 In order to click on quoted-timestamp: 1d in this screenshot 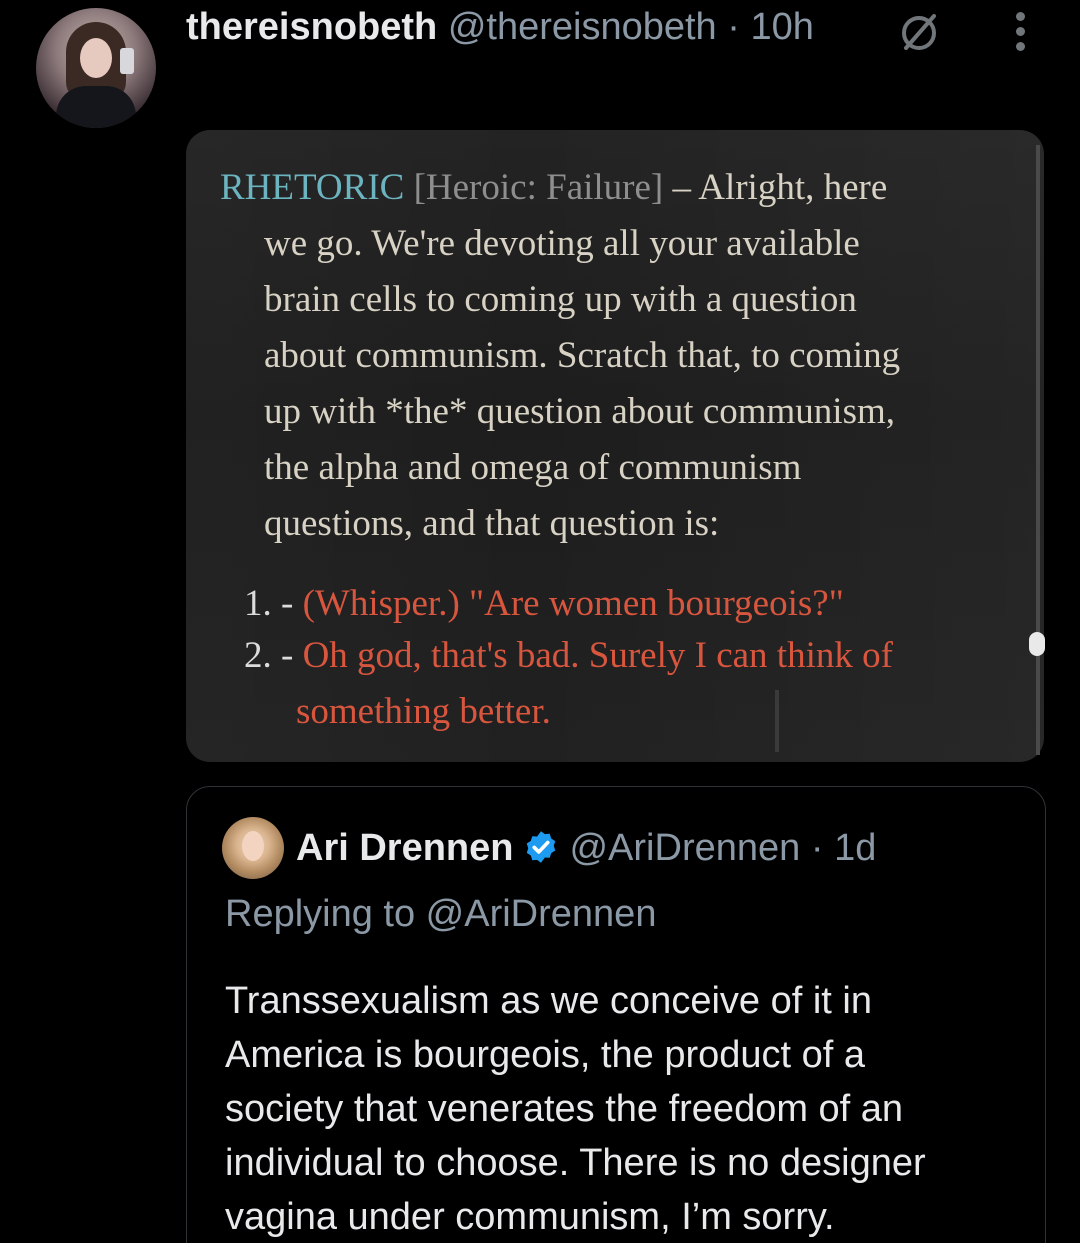, I will do `click(855, 848)`.